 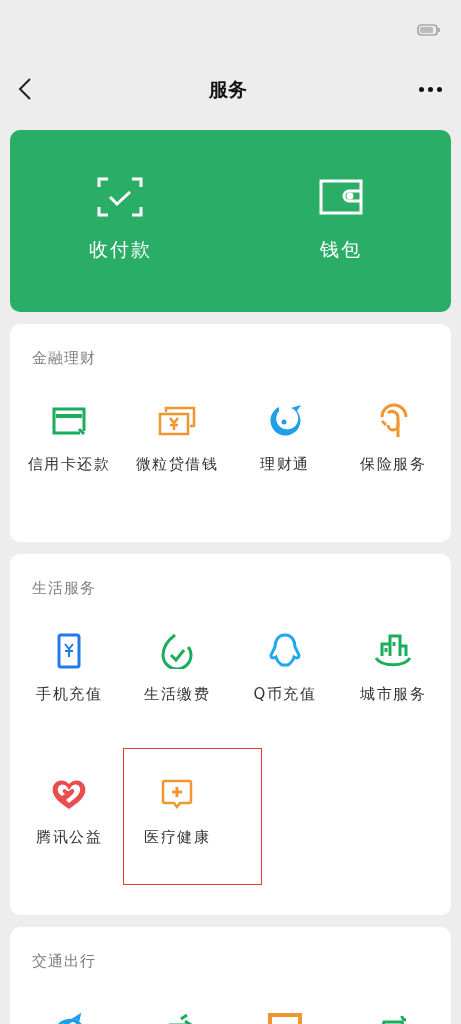 What do you see at coordinates (227, 89) in the screenshot?
I see `page-title: 服务` at bounding box center [227, 89].